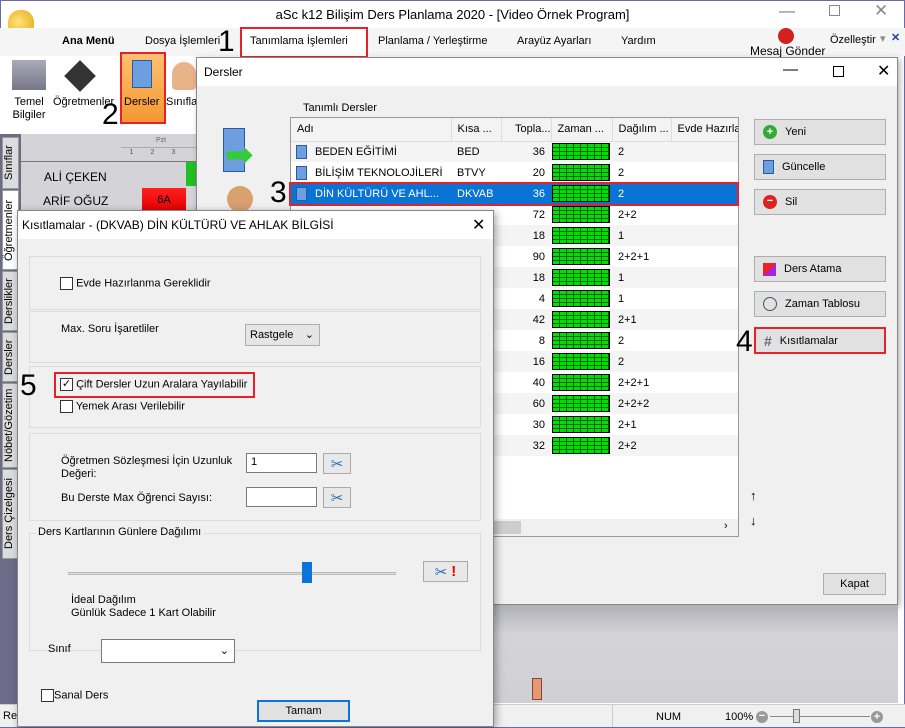 Image resolution: width=905 pixels, height=728 pixels. I want to click on status-text: Re, so click(10, 716).